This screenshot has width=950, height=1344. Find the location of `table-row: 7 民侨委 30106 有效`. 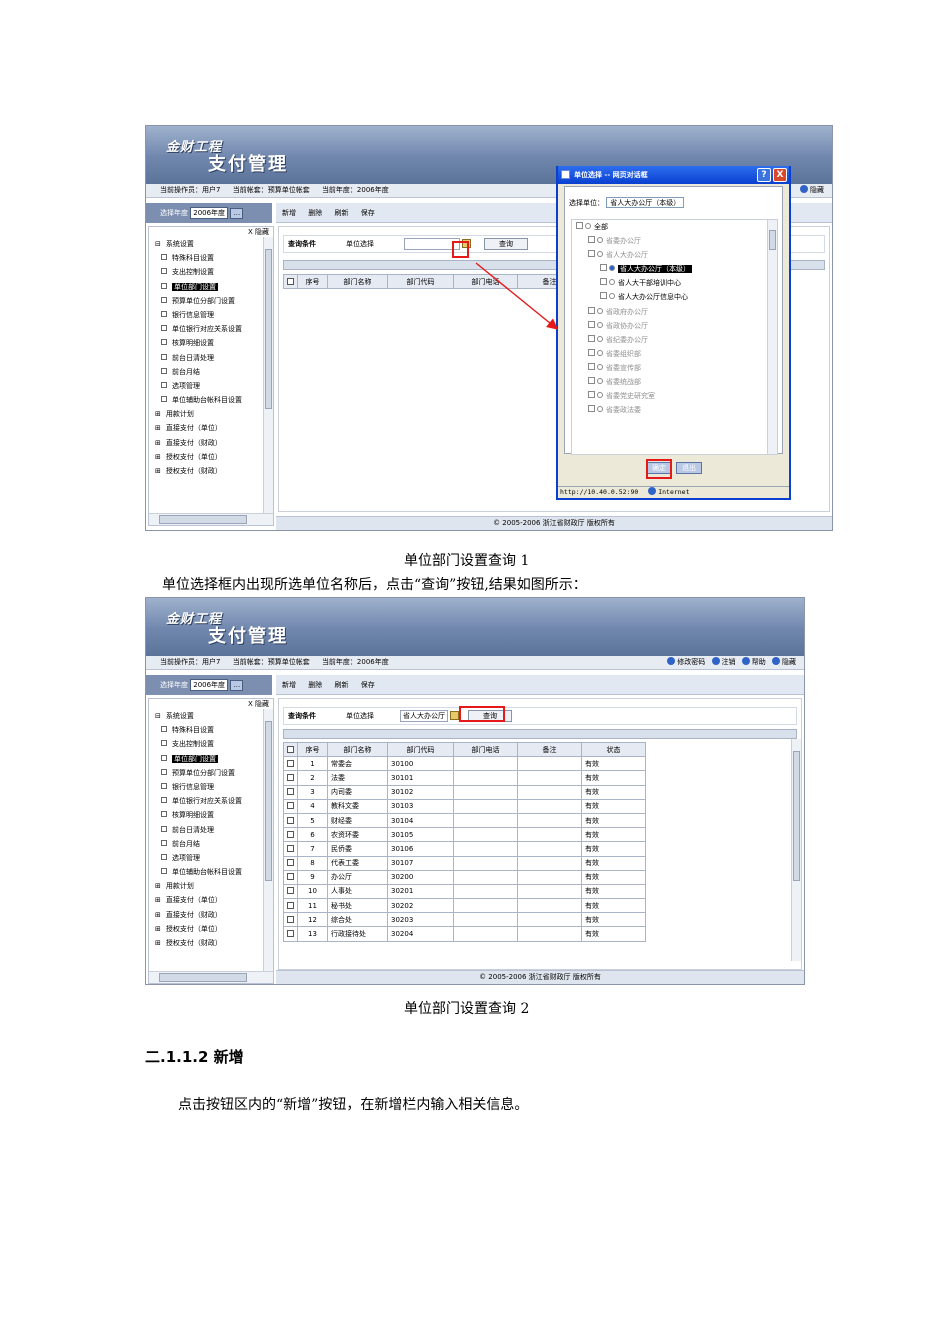

table-row: 7 民侨委 30106 有效 is located at coordinates (464, 849).